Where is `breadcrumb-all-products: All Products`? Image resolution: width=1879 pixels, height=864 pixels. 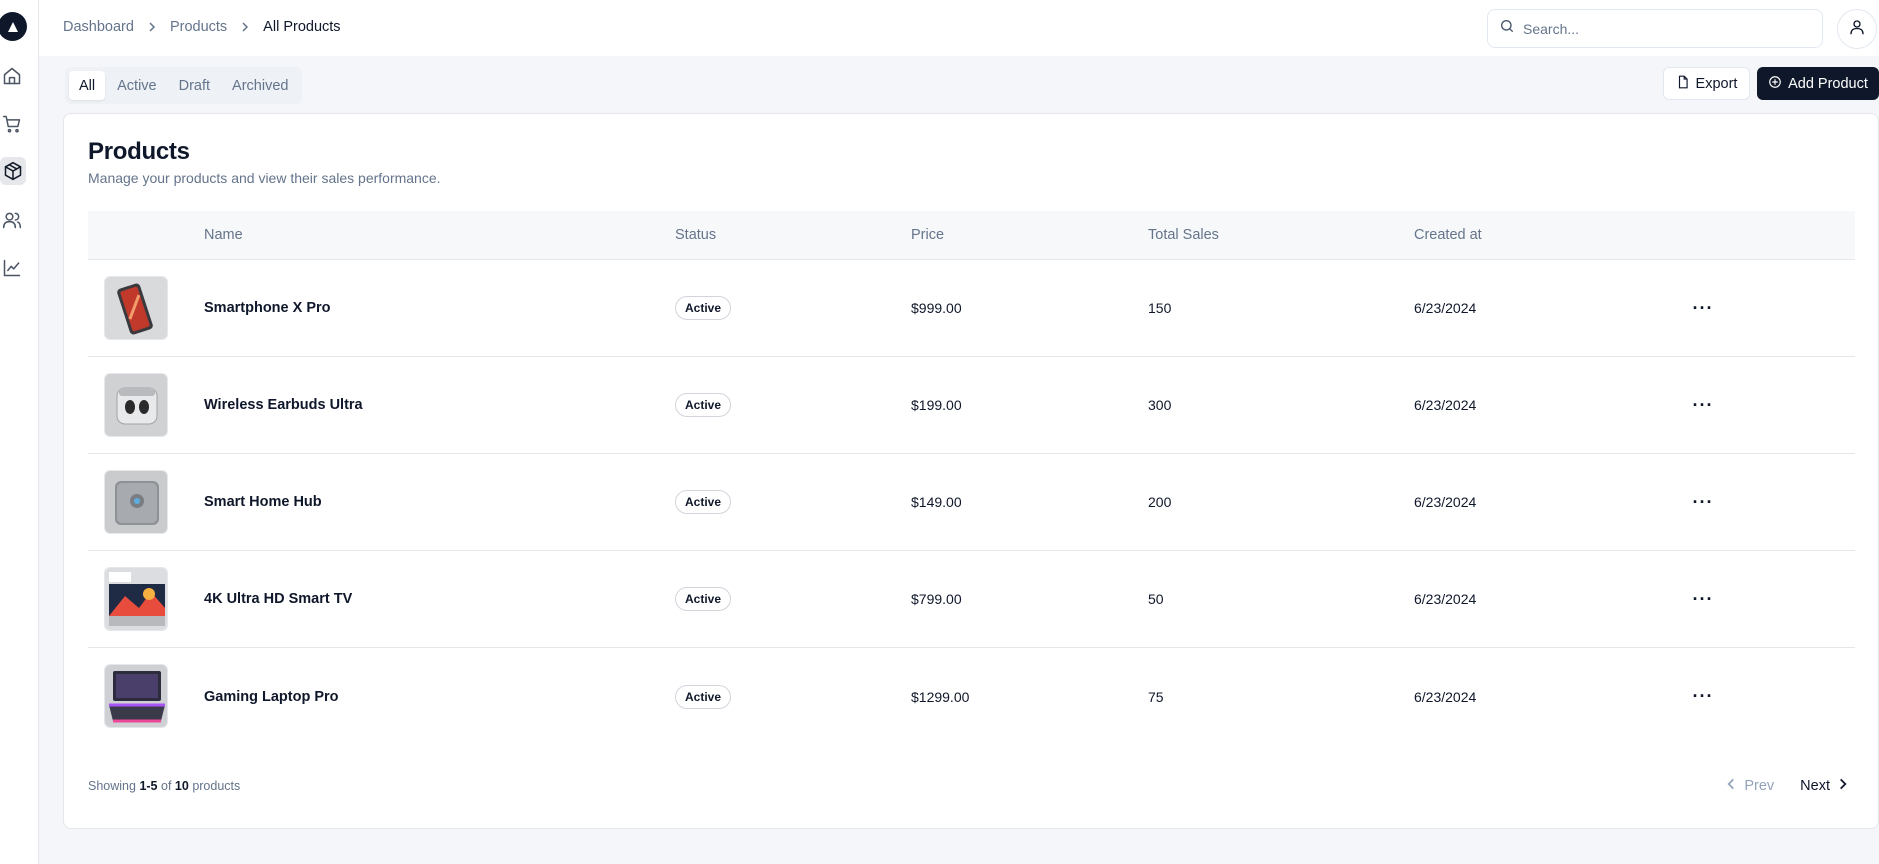
breadcrumb-all-products: All Products is located at coordinates (302, 27).